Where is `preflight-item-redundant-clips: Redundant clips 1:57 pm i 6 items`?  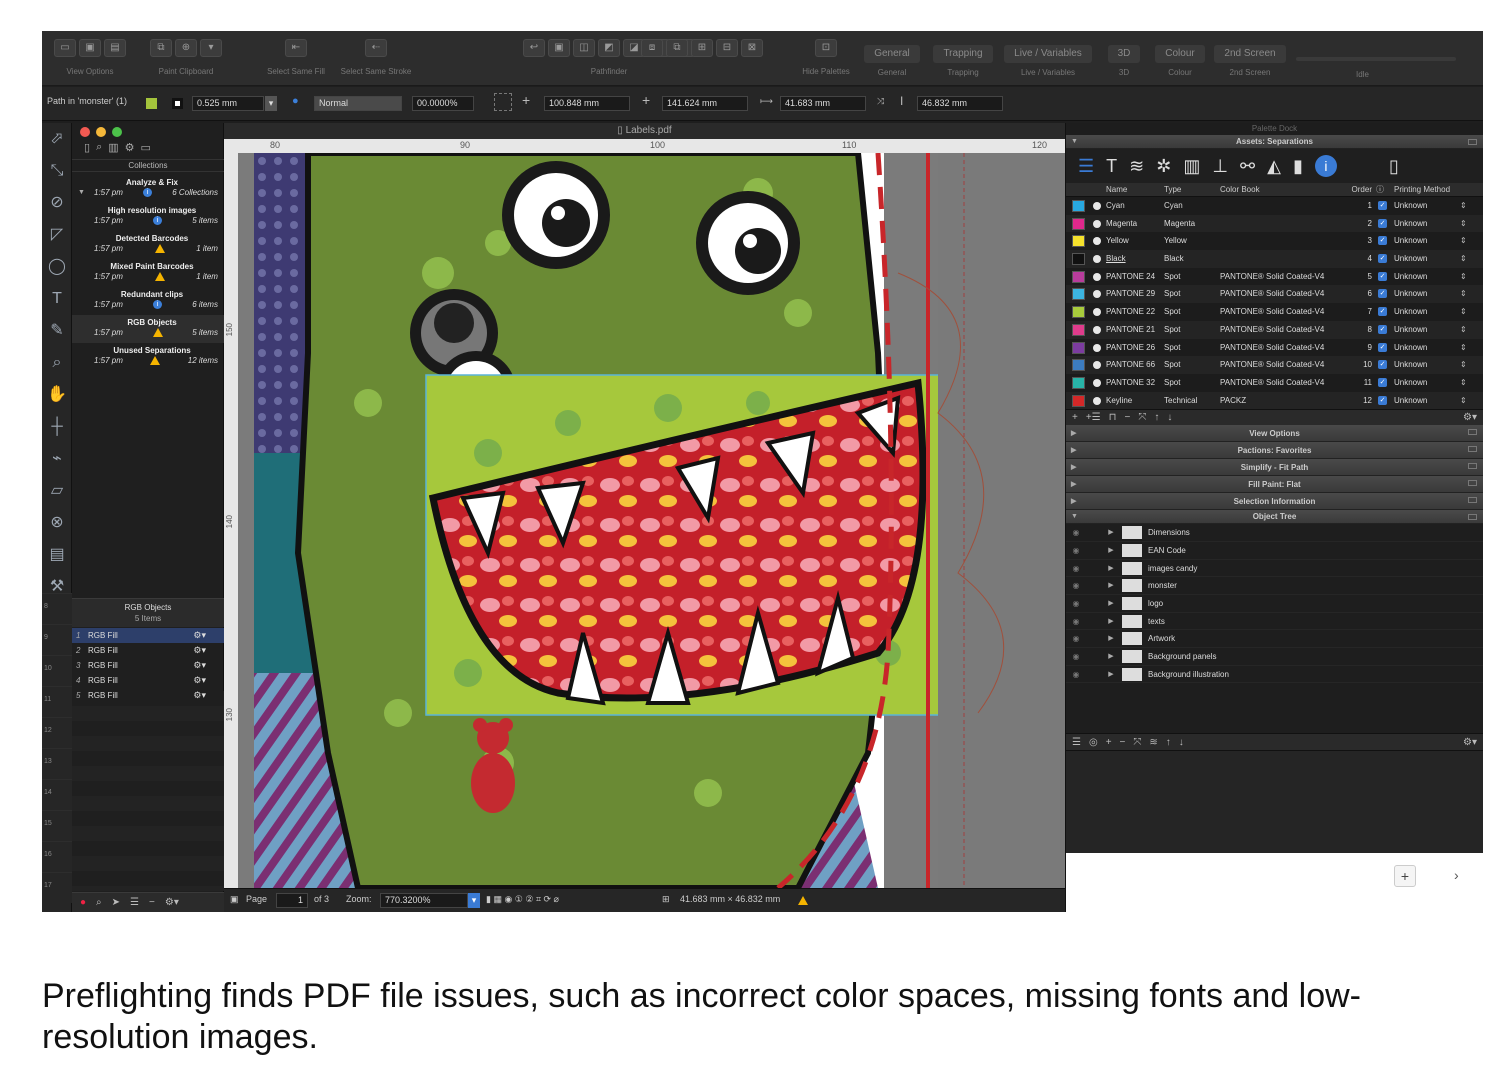 preflight-item-redundant-clips: Redundant clips 1:57 pm i 6 items is located at coordinates (148, 301).